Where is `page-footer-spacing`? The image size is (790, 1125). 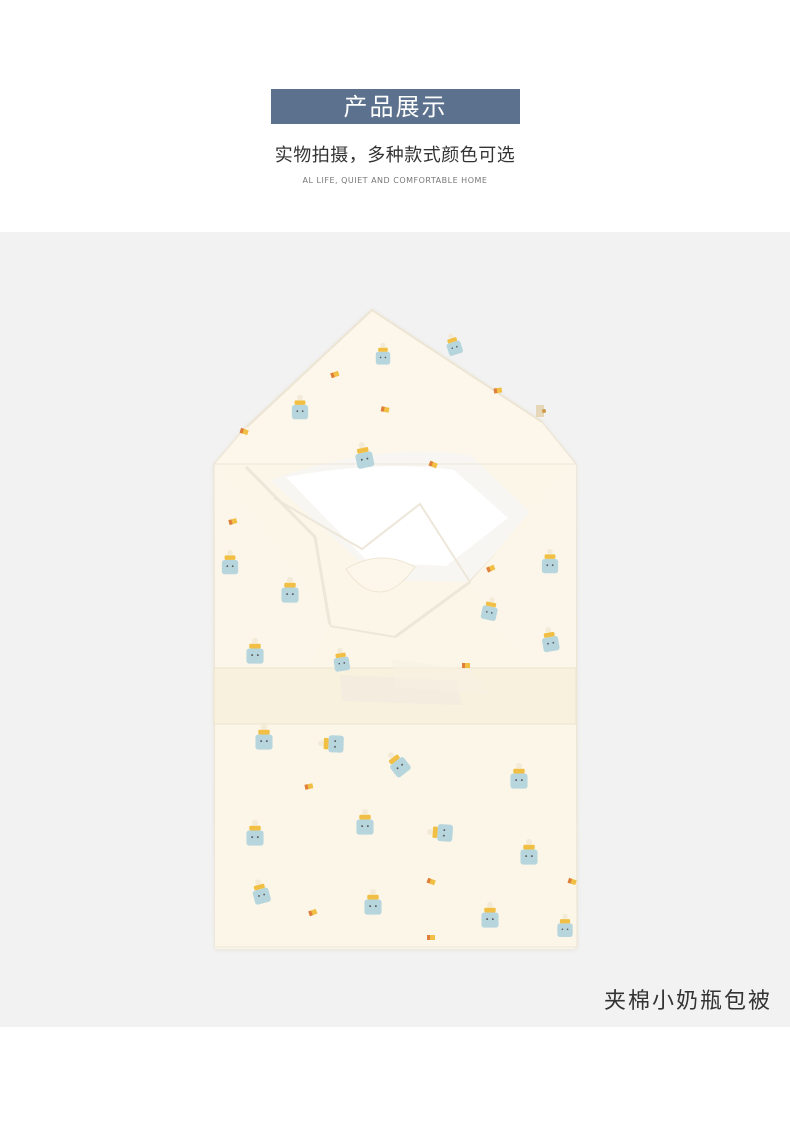 page-footer-spacing is located at coordinates (395, 1076).